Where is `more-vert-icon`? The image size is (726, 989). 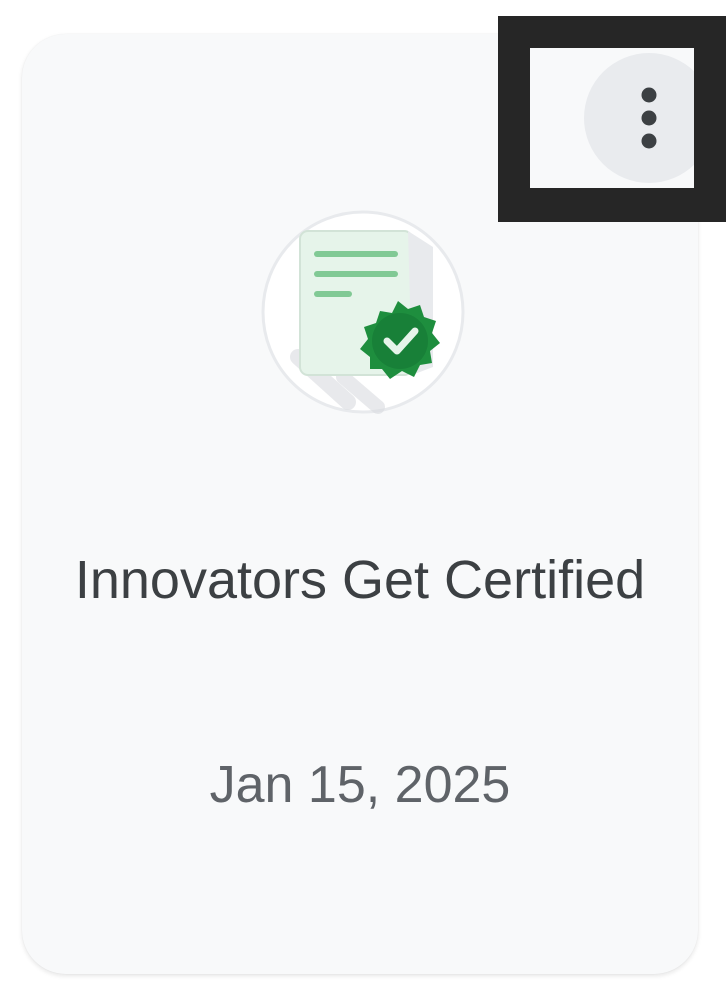
more-vert-icon is located at coordinates (649, 118).